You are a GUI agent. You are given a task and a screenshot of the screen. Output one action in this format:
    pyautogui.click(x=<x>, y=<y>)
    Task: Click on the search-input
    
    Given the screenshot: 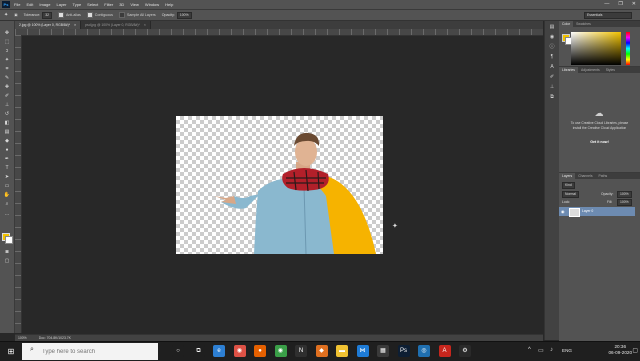 What is the action you would take?
    pyautogui.click(x=97, y=351)
    